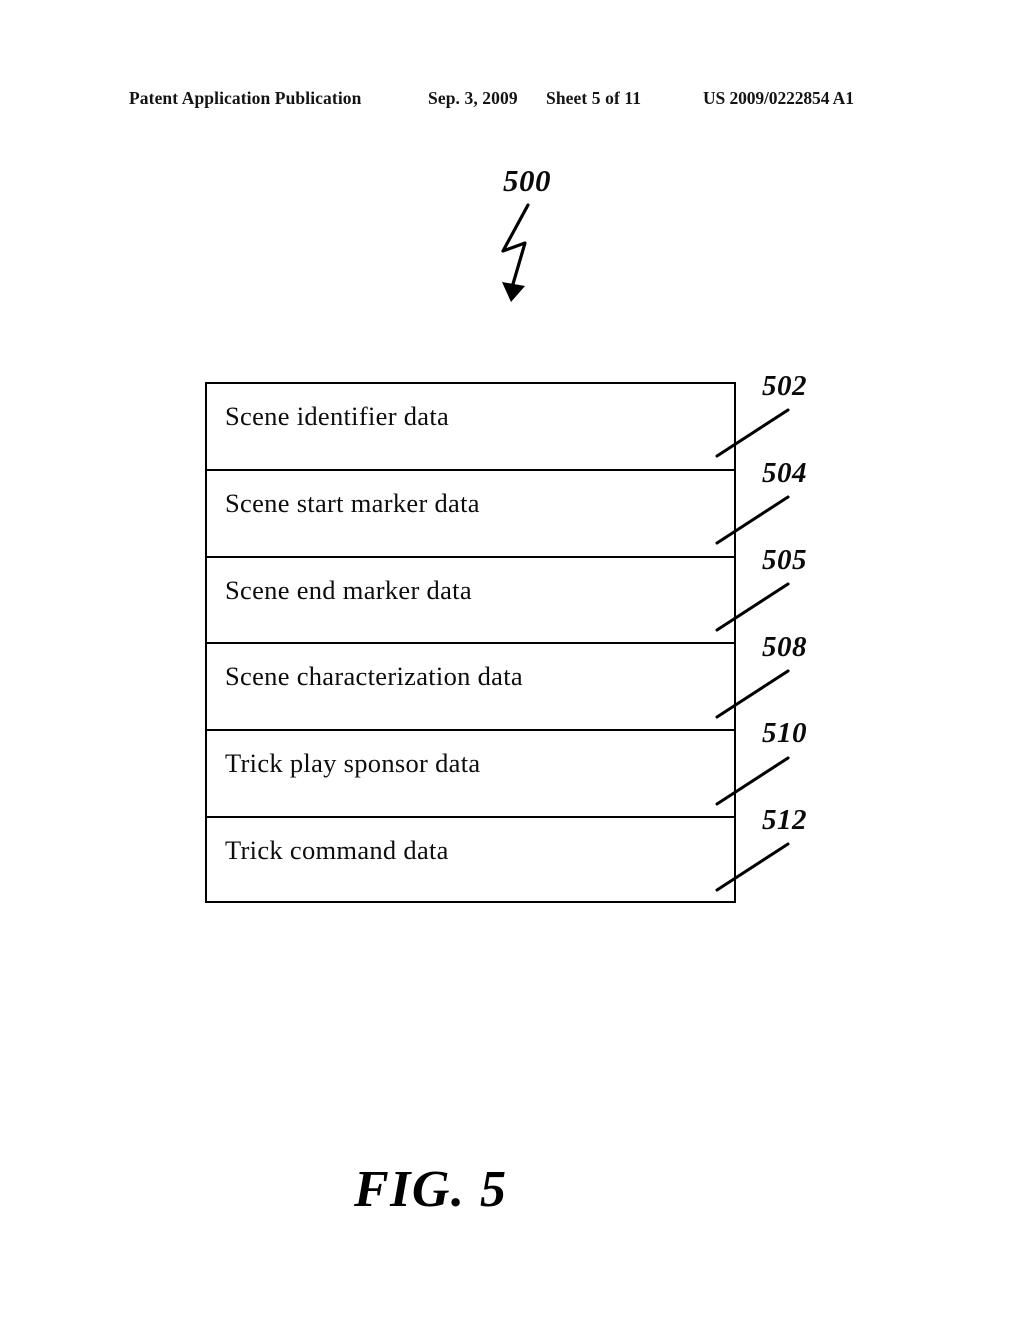 The width and height of the screenshot is (1024, 1320). What do you see at coordinates (348, 589) in the screenshot?
I see `structure-row-label: Scene end marker data` at bounding box center [348, 589].